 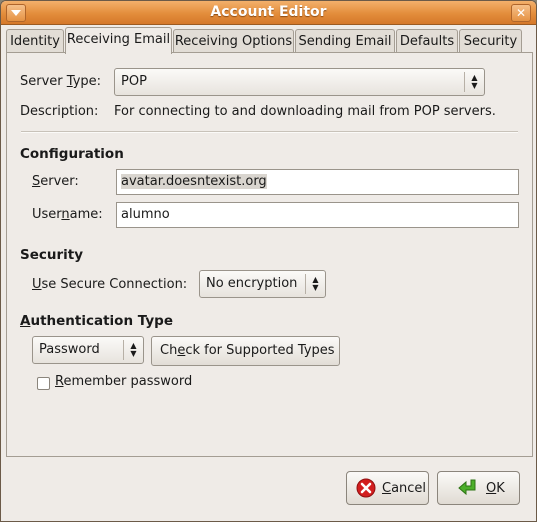 What do you see at coordinates (35, 40) in the screenshot?
I see `tab-identity: Identity` at bounding box center [35, 40].